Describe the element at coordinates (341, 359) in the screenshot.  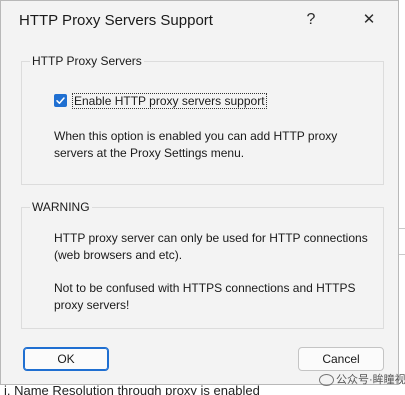
I see `cancel-button: Cancel` at that location.